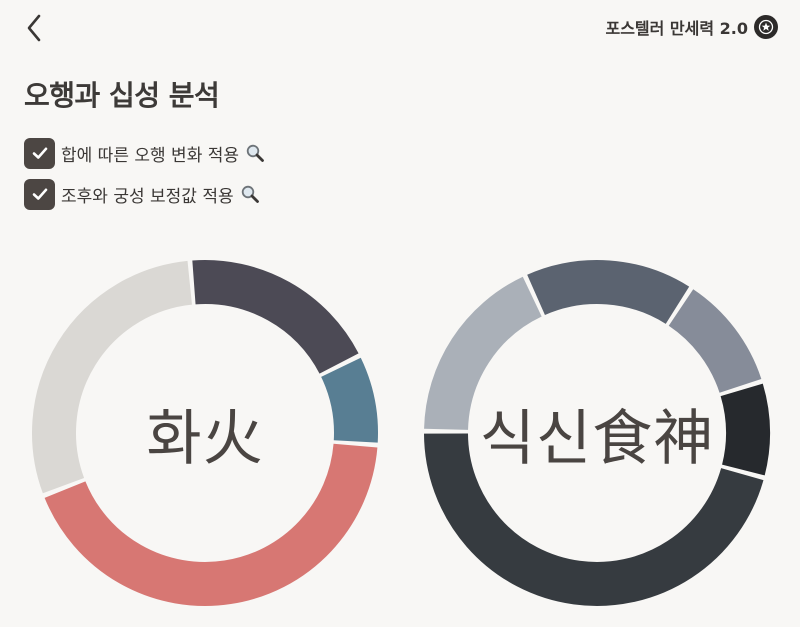 The image size is (800, 627). I want to click on app-title: 포스텔러 만세력 2.0, so click(676, 28).